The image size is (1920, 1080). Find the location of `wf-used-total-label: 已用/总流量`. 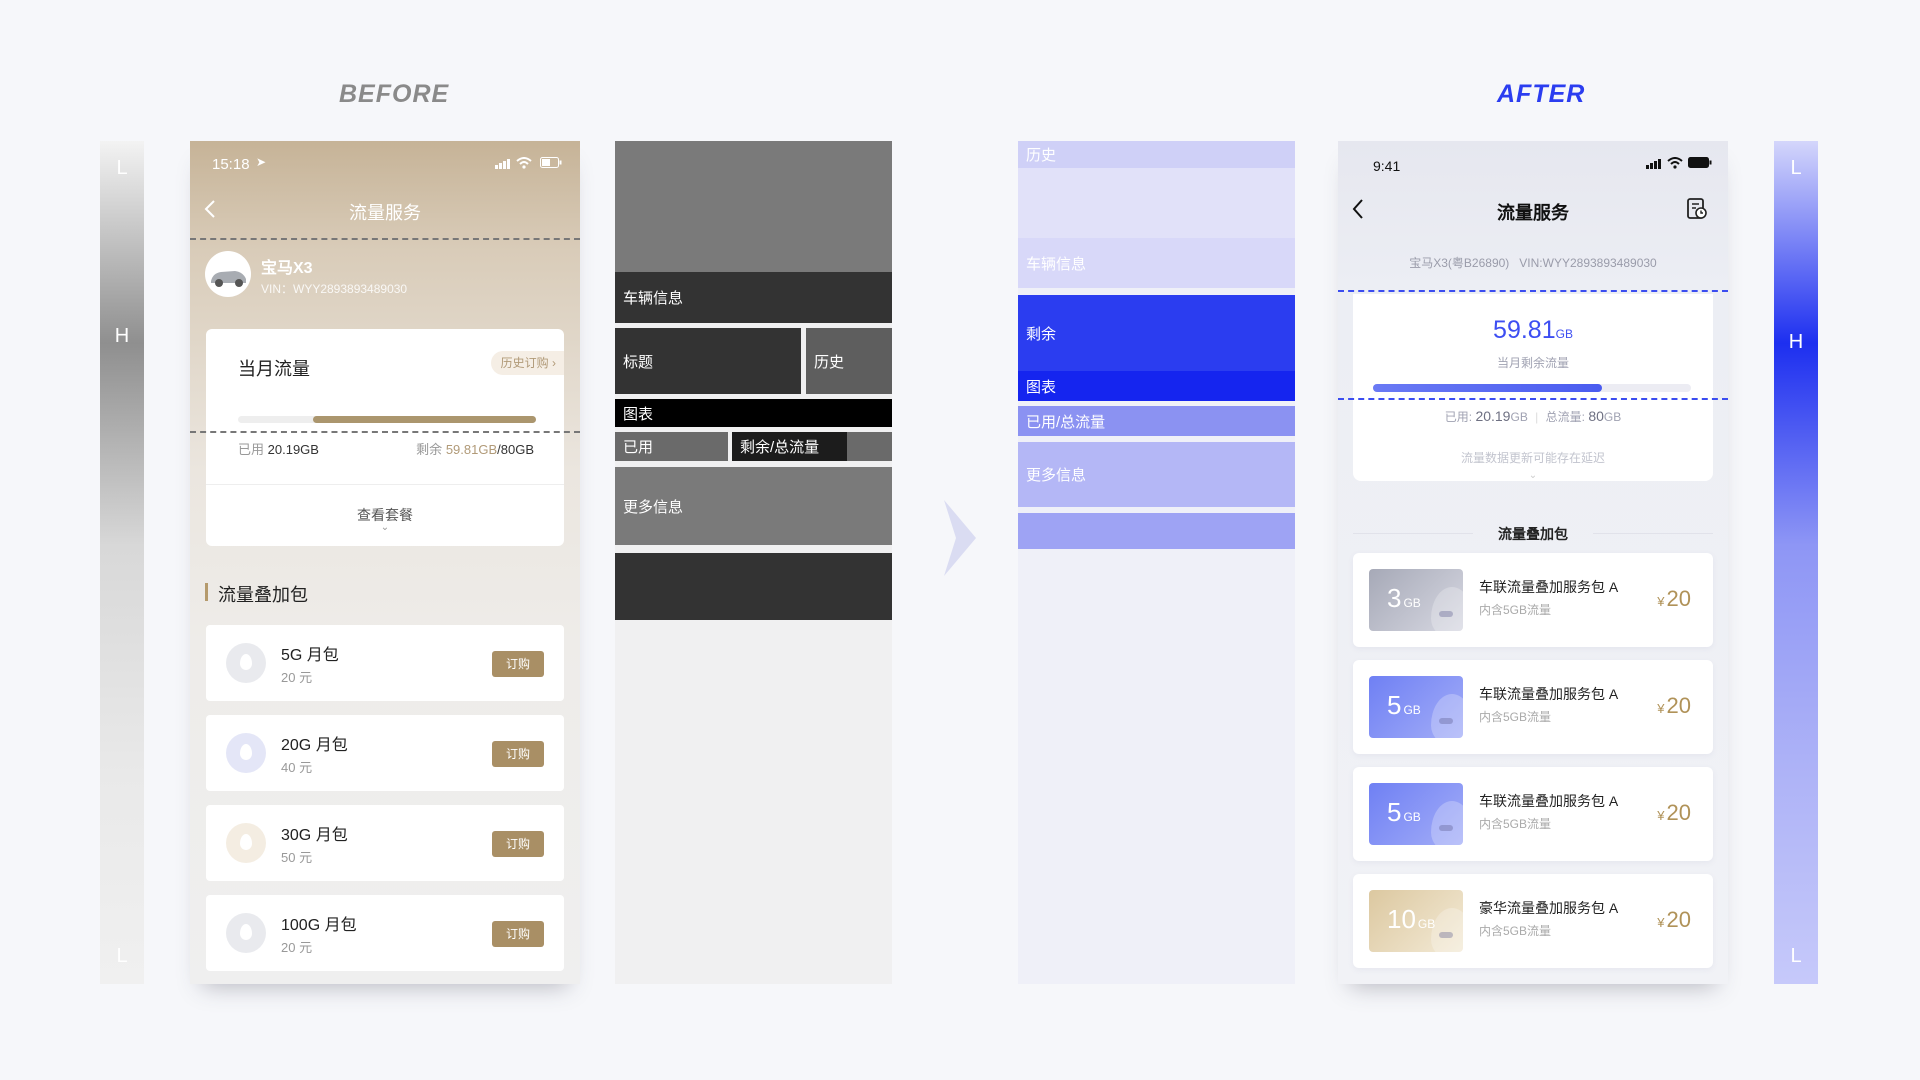

wf-used-total-label: 已用/总流量 is located at coordinates (1066, 422).